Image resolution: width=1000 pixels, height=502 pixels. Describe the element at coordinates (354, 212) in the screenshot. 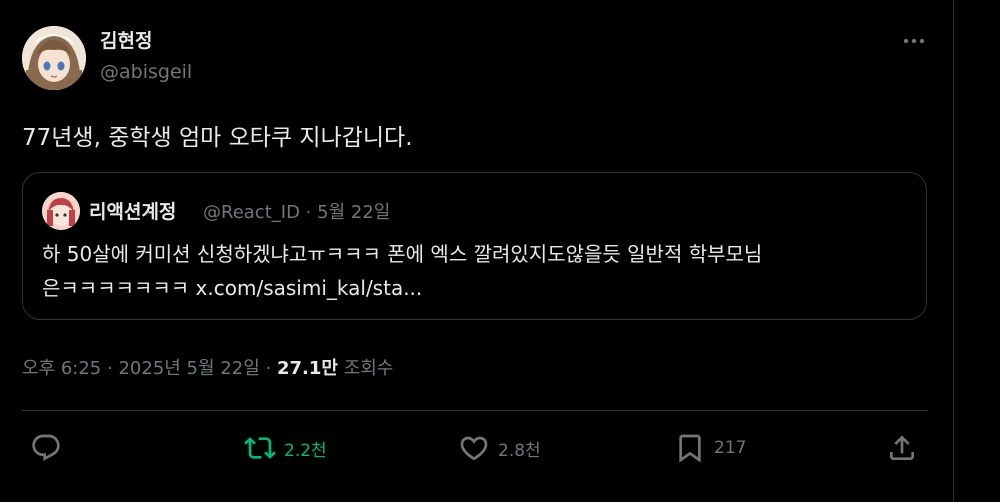

I see `quote-date: 5월 22일` at that location.